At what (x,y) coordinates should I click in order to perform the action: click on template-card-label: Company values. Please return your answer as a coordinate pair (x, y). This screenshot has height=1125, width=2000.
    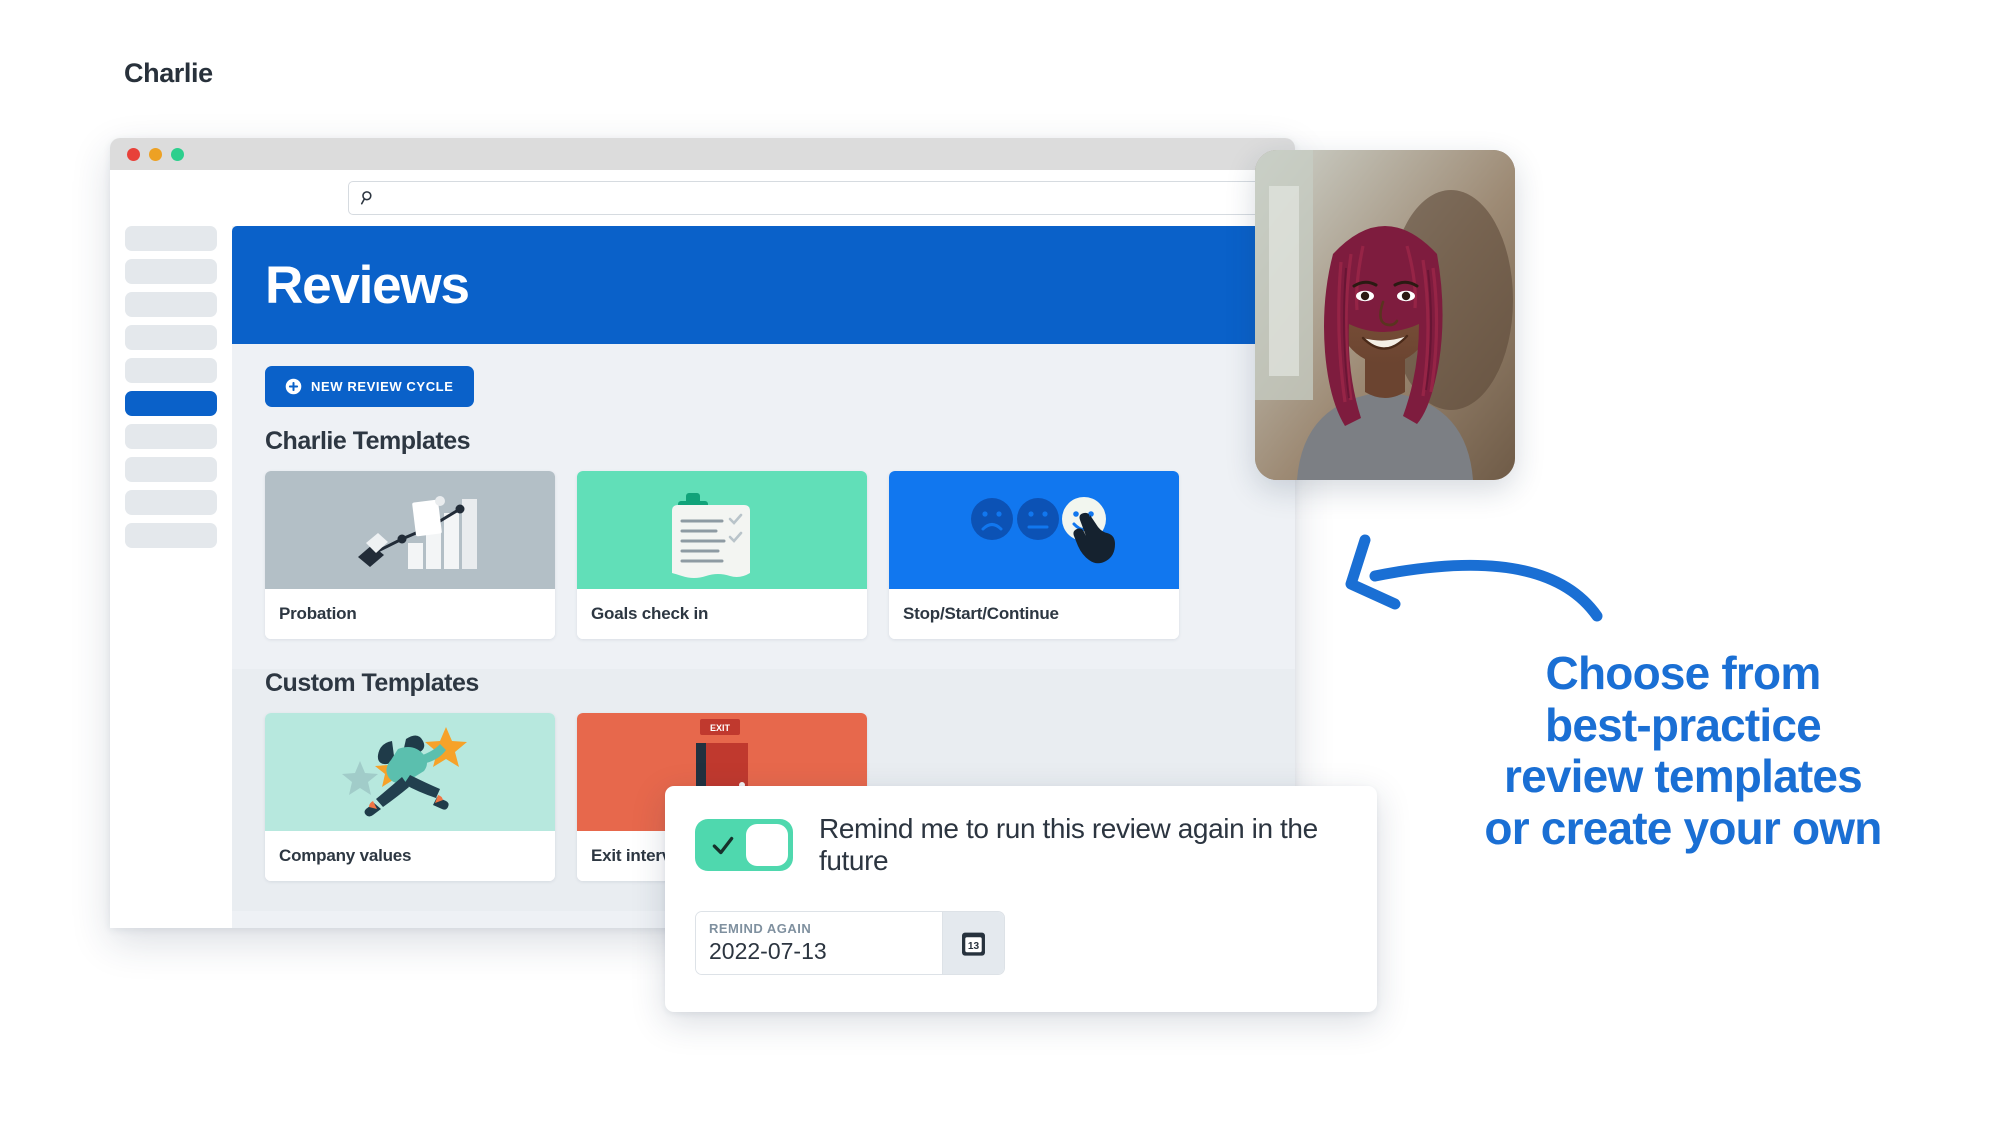
    Looking at the image, I should click on (410, 856).